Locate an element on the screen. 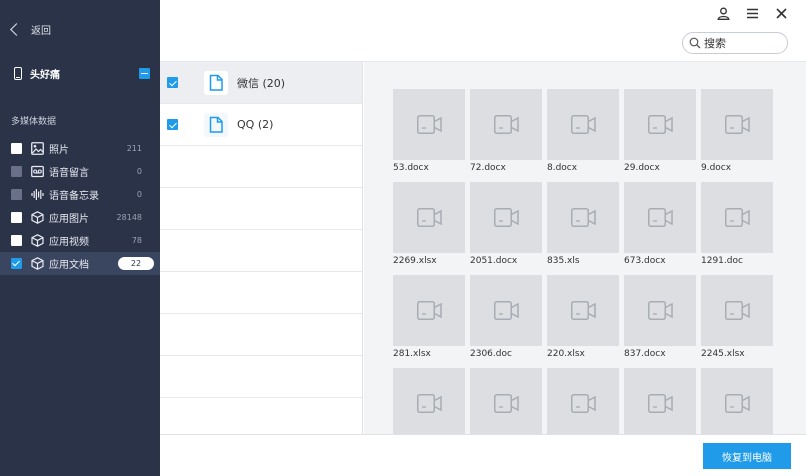  sidebar-item-voicemail: 语音留言 0 is located at coordinates (80, 171).